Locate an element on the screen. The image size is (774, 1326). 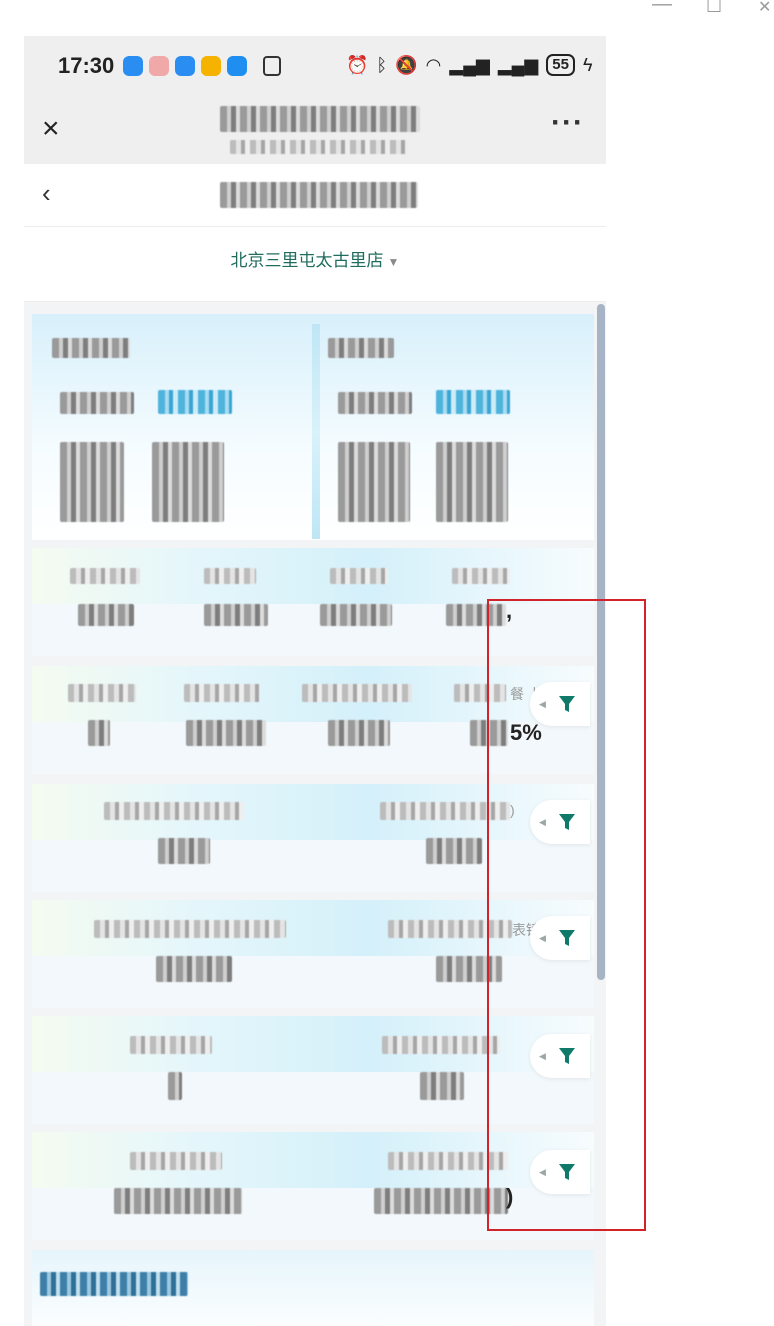
minimize-button: — is located at coordinates (662, 7).